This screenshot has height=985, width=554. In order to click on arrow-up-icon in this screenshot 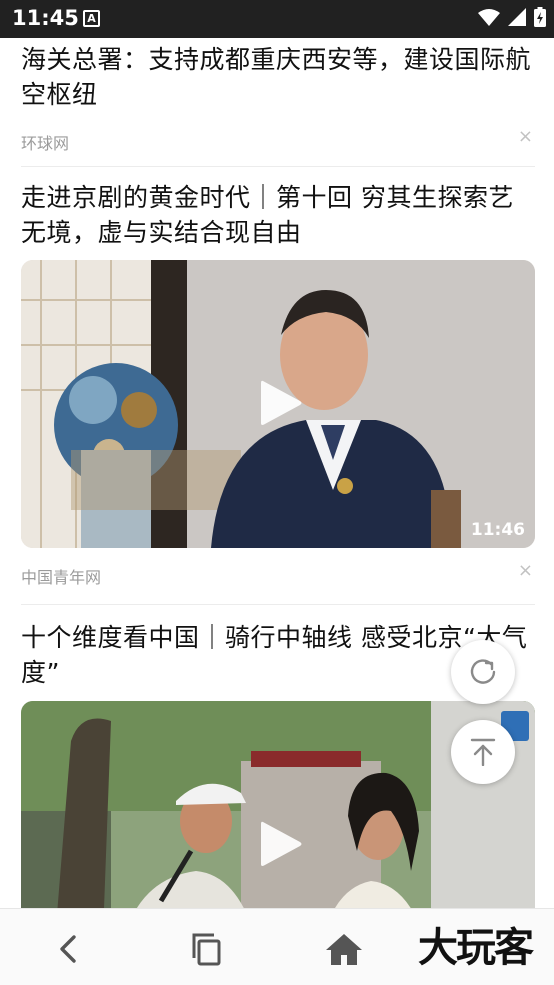, I will do `click(483, 752)`.